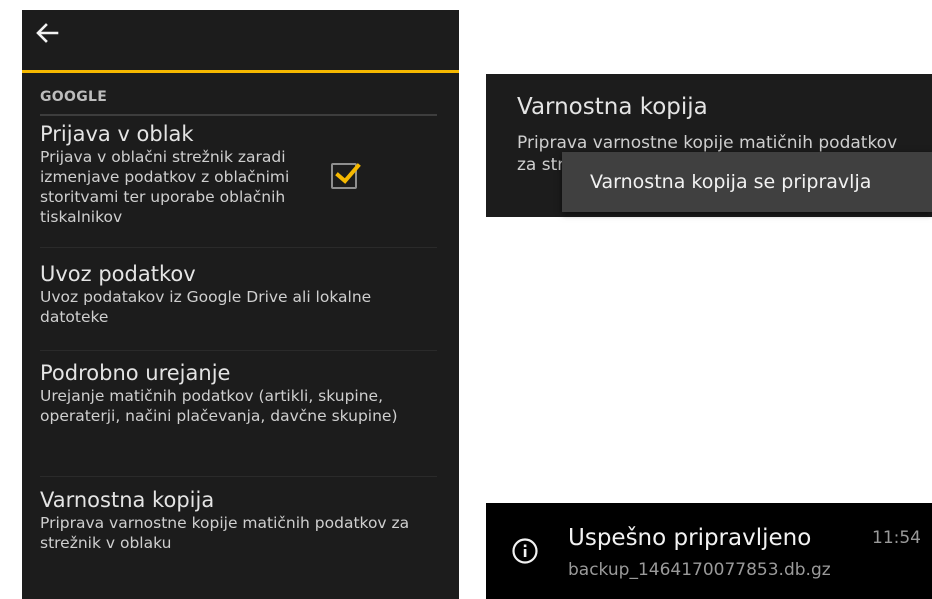  Describe the element at coordinates (240, 41) in the screenshot. I see `action-bar` at that location.